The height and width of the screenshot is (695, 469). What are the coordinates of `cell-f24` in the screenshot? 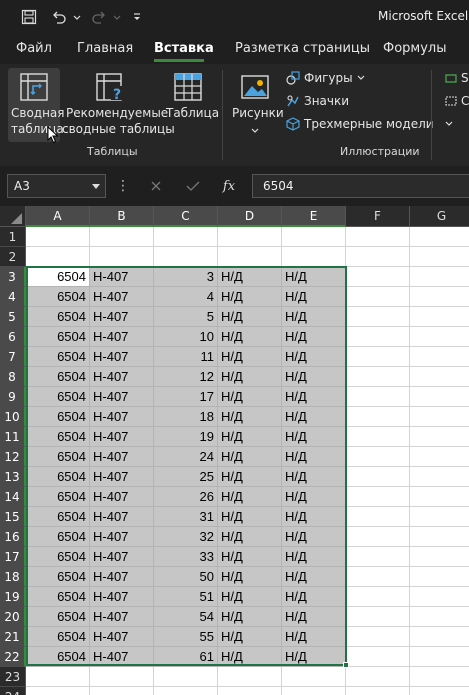 It's located at (378, 691).